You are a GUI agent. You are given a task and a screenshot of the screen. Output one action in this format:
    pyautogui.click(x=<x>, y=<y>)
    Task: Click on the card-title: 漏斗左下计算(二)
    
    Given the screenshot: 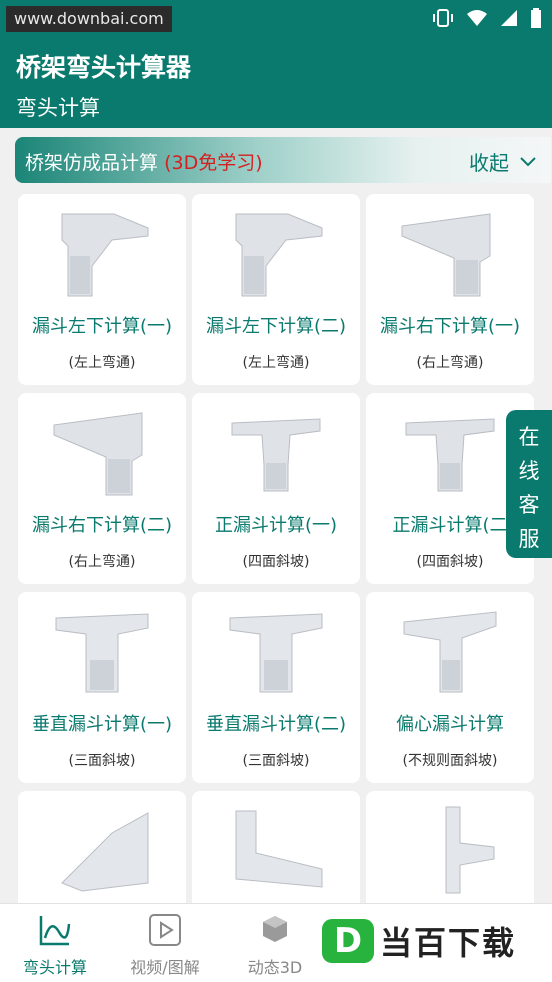 What is the action you would take?
    pyautogui.click(x=276, y=326)
    